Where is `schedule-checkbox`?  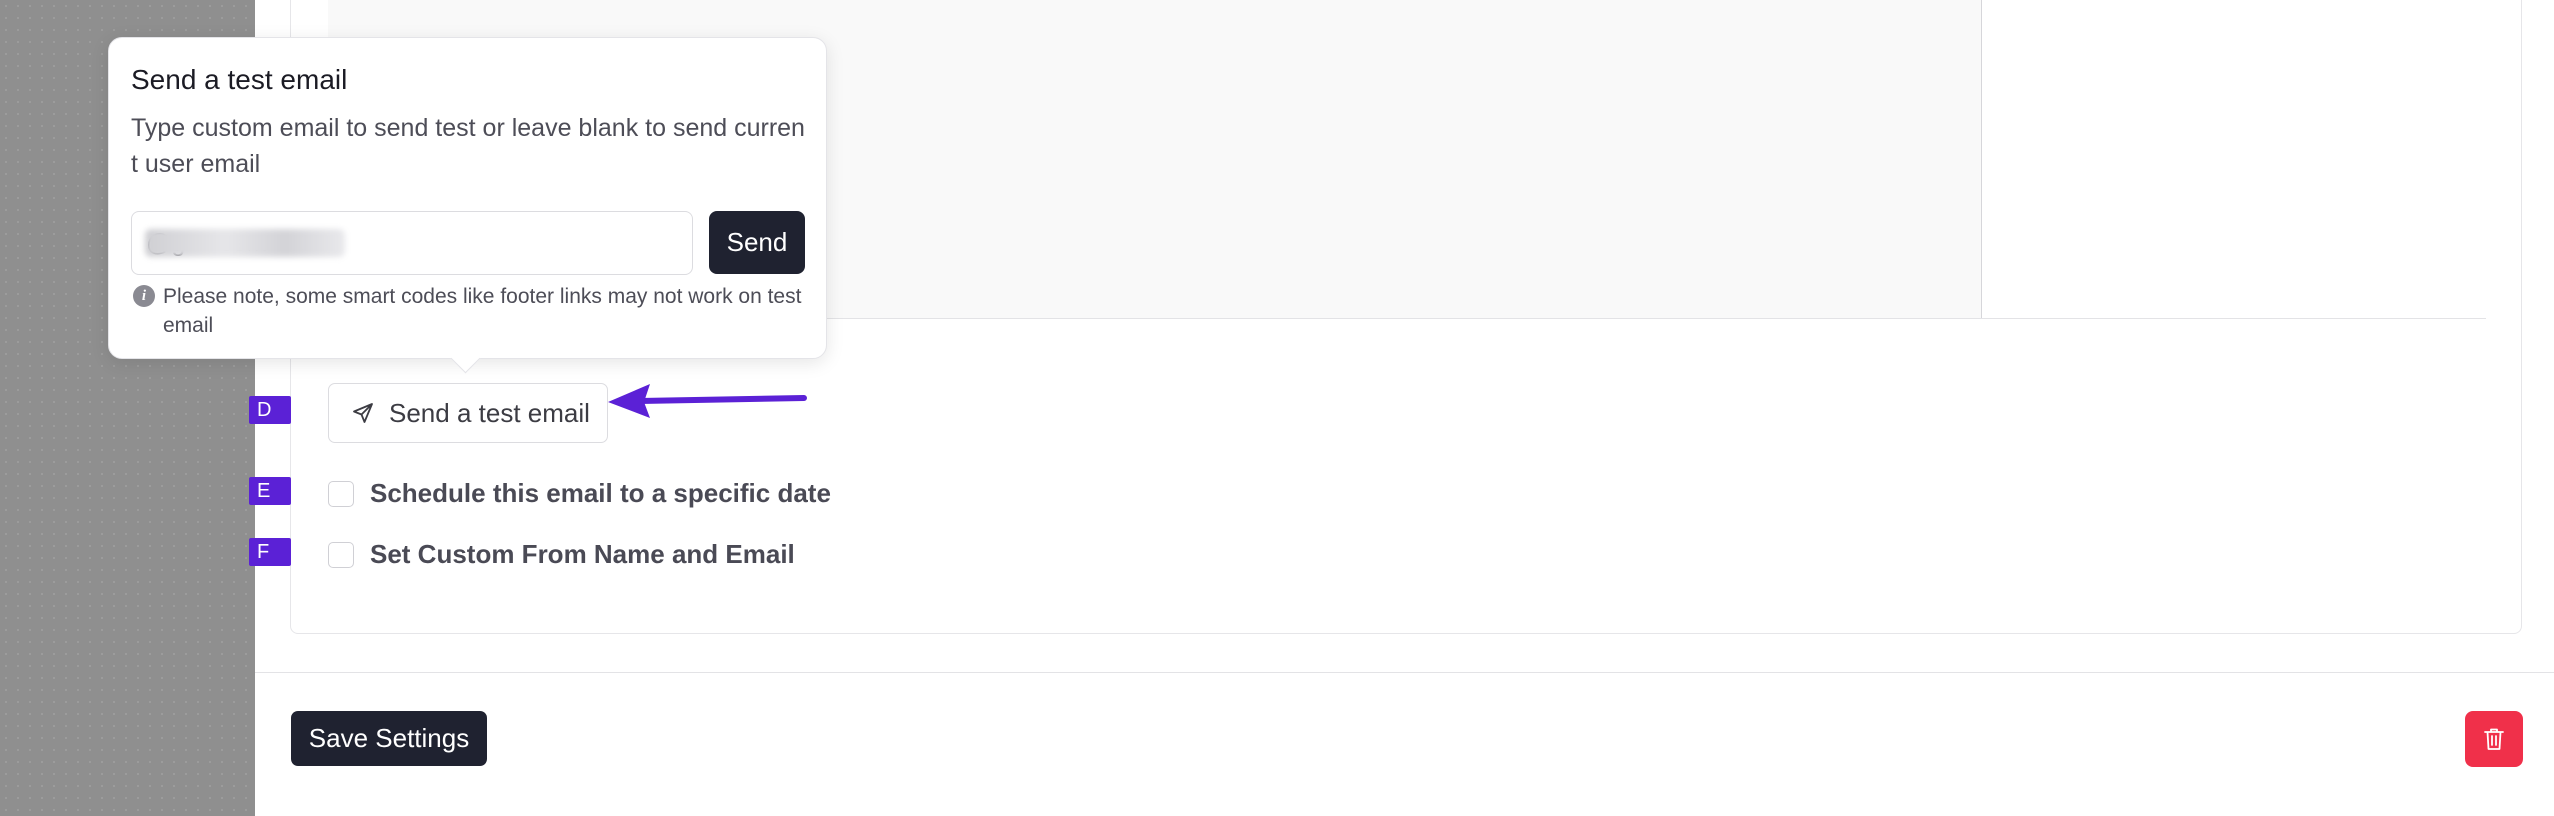 schedule-checkbox is located at coordinates (341, 493).